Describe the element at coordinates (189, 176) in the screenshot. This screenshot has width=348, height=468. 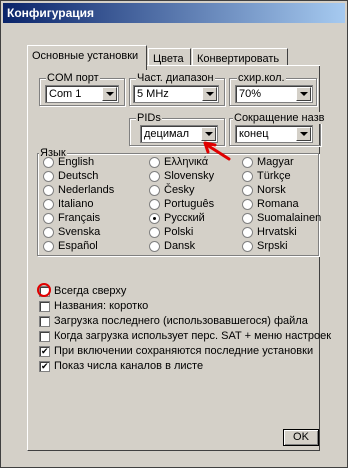
I see `language-radio-label: Slovensky` at that location.